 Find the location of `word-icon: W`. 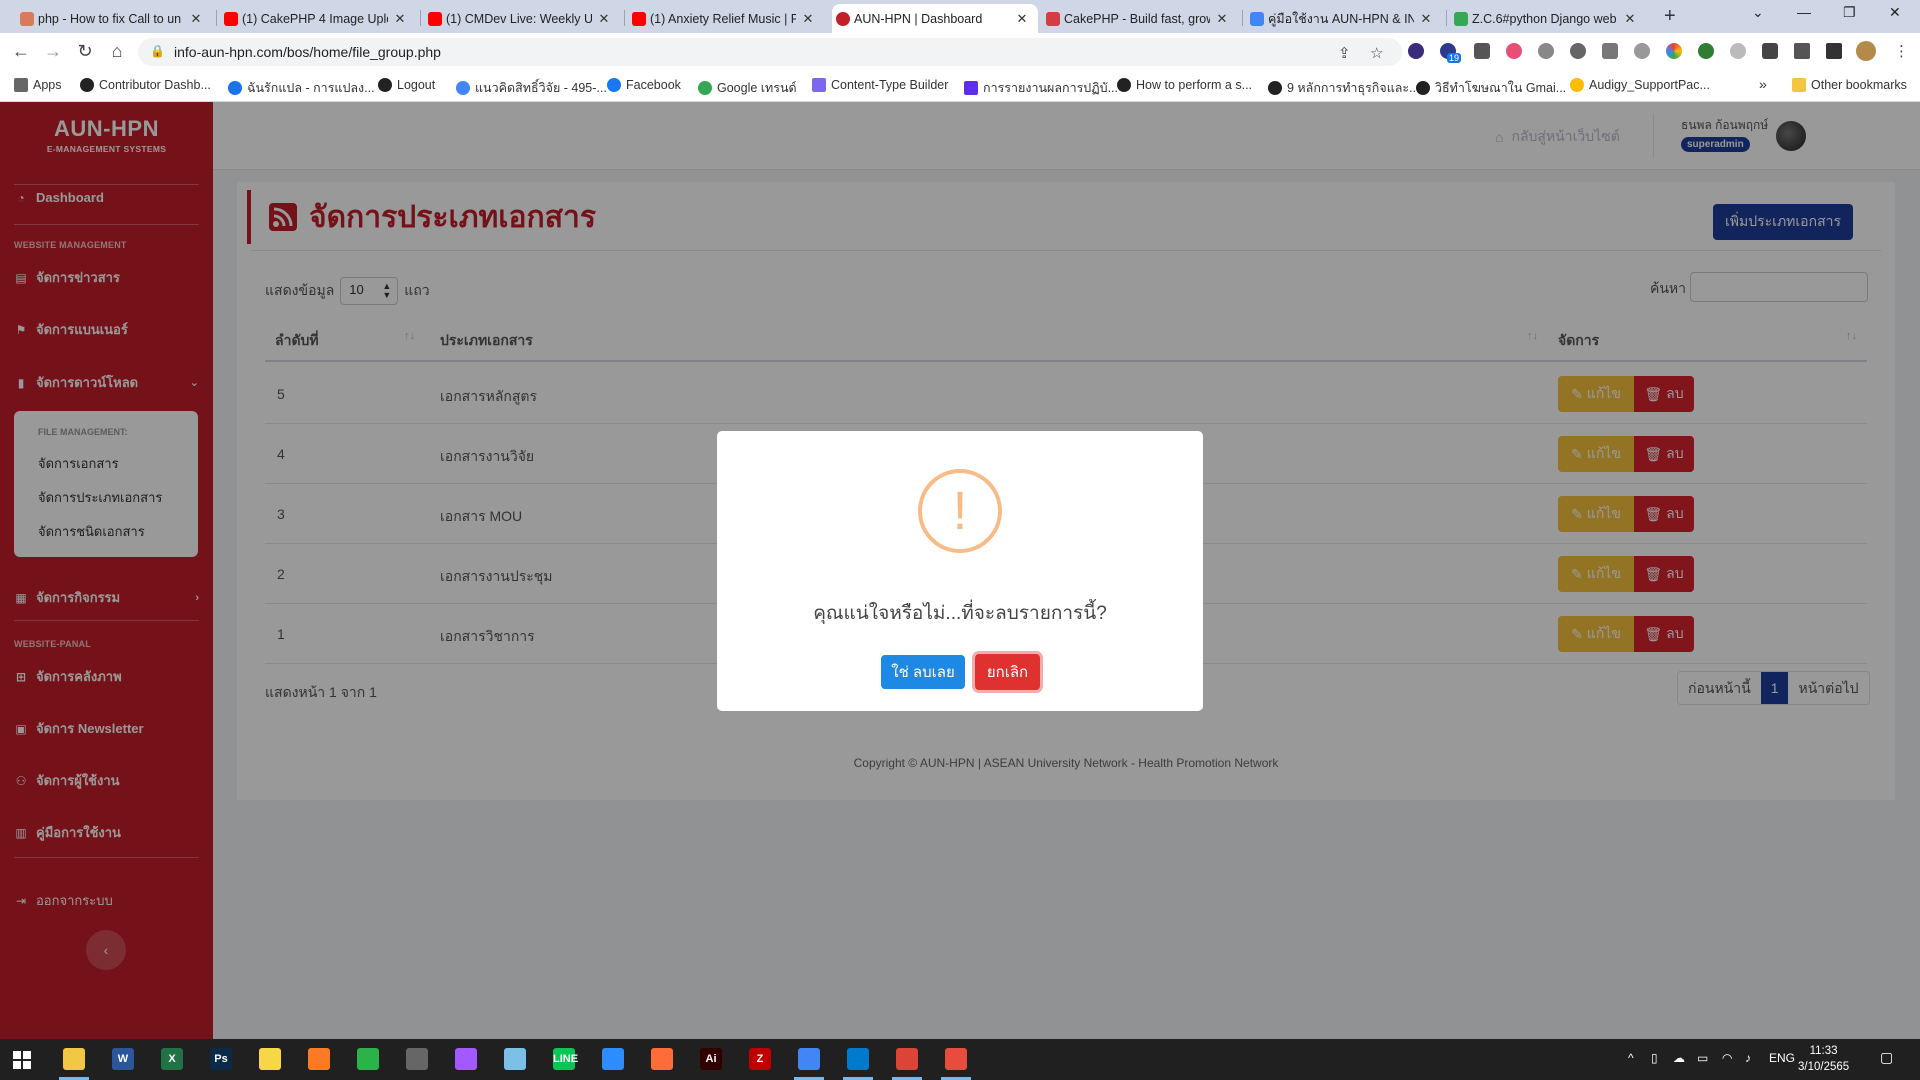

word-icon: W is located at coordinates (123, 1059).